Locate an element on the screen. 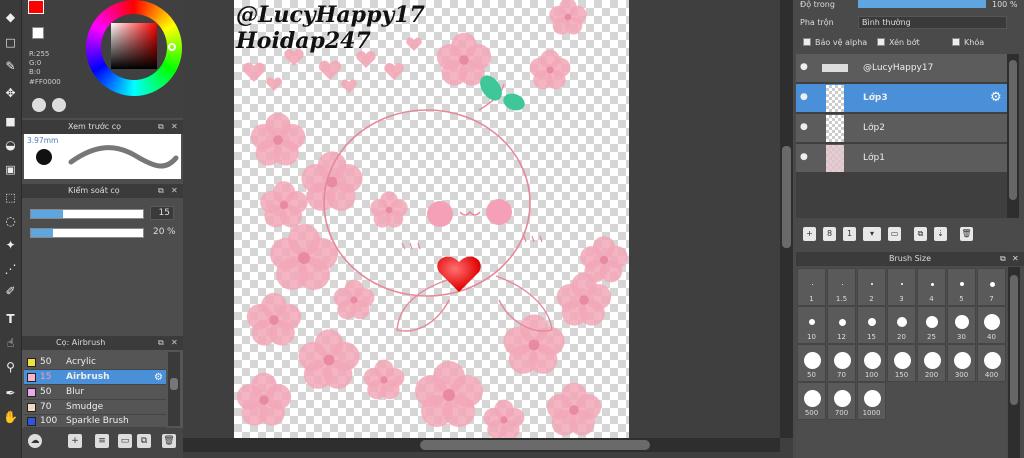 The height and width of the screenshot is (458, 1024). canvas-hscrollbar is located at coordinates (481, 445).